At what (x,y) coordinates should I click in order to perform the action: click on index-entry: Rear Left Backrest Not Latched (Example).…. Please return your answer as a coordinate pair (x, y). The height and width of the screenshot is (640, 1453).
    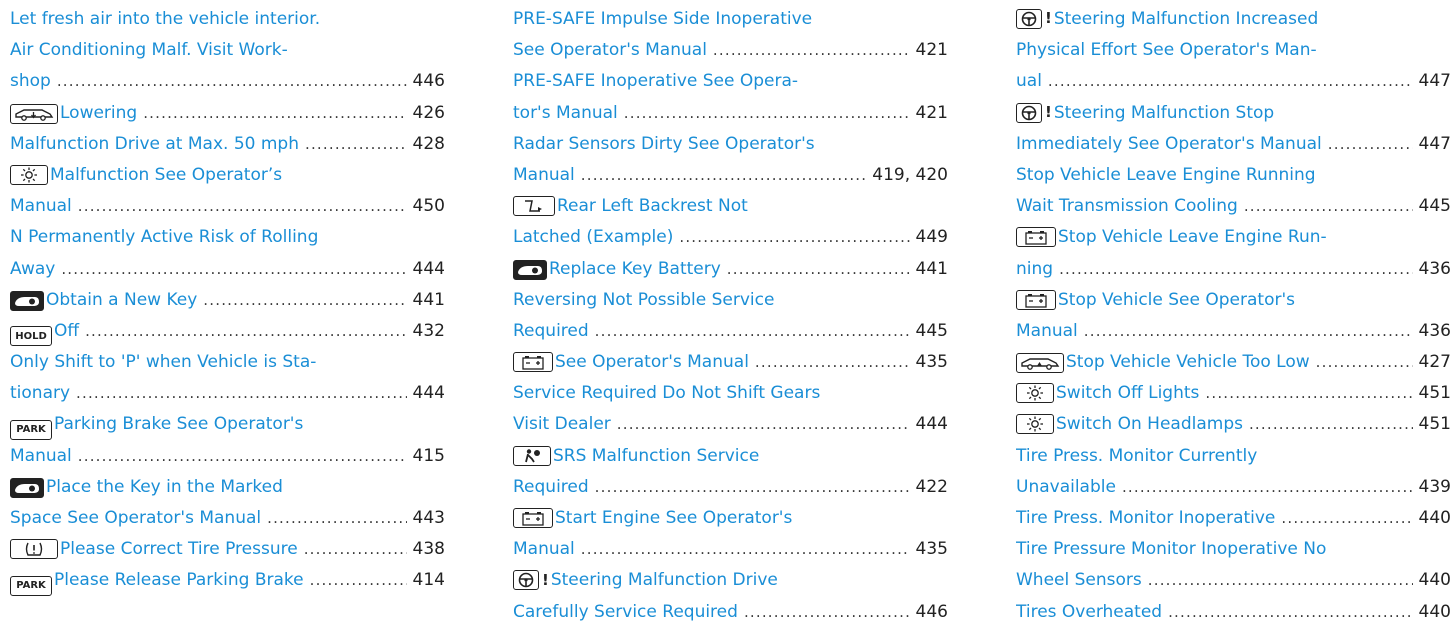
    Looking at the image, I should click on (730, 222).